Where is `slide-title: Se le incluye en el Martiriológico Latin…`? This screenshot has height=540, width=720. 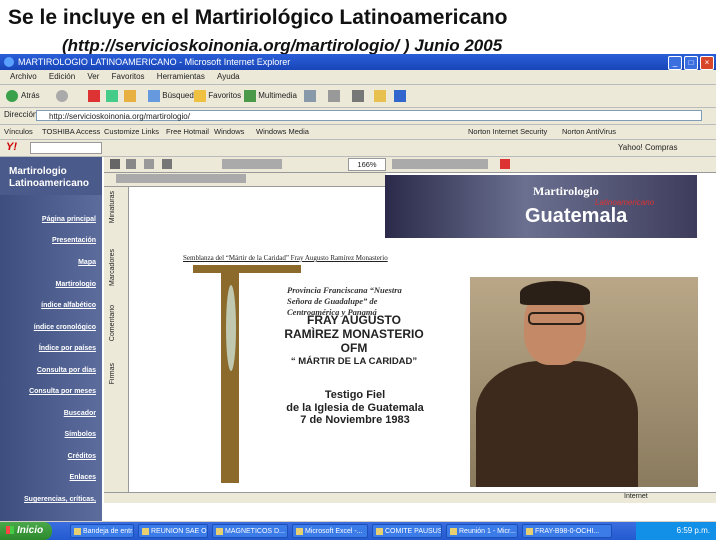
slide-title: Se le incluye en el Martiriológico Latin… is located at coordinates (258, 17).